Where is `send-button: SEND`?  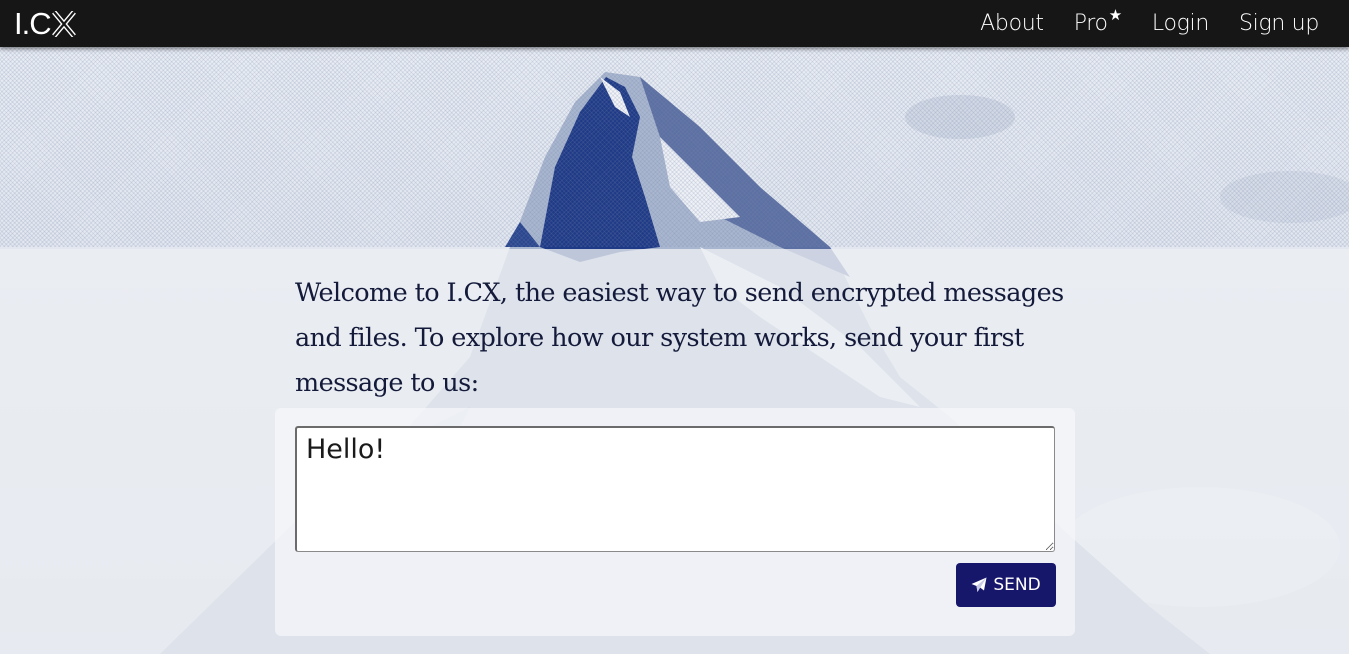 send-button: SEND is located at coordinates (1006, 585).